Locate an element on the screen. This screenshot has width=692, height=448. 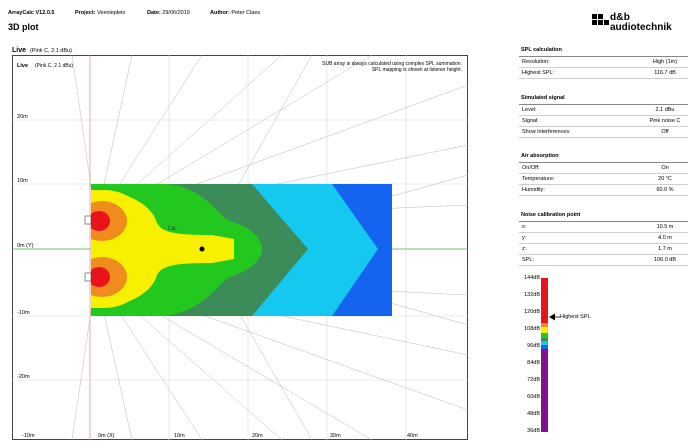
panel-row: Level: 2.1 dBu is located at coordinates (603, 110).